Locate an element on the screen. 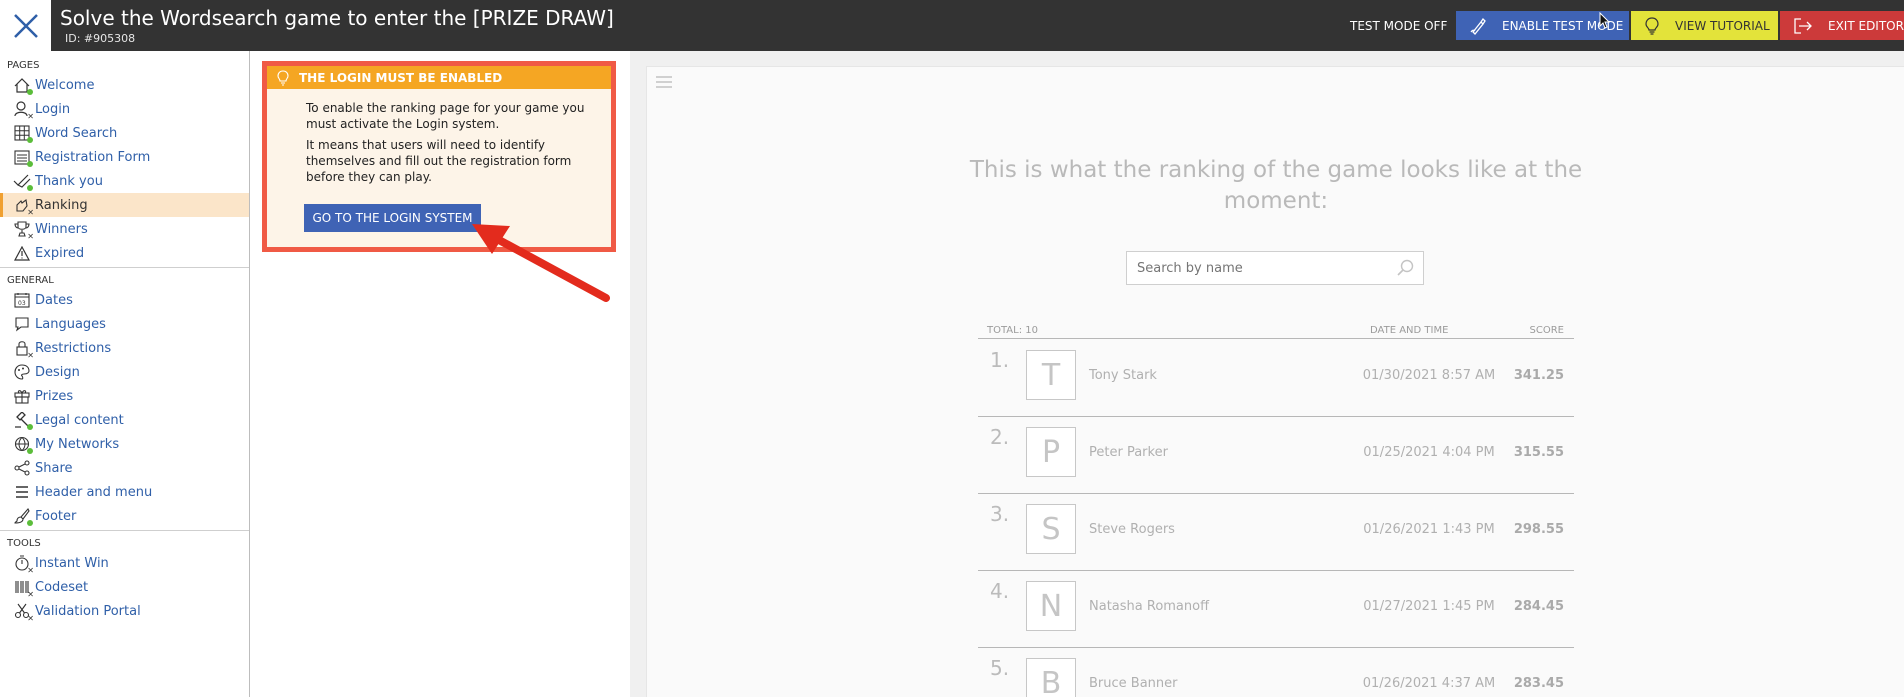  sidebar-item-legal-content: Legal content is located at coordinates (124, 420).